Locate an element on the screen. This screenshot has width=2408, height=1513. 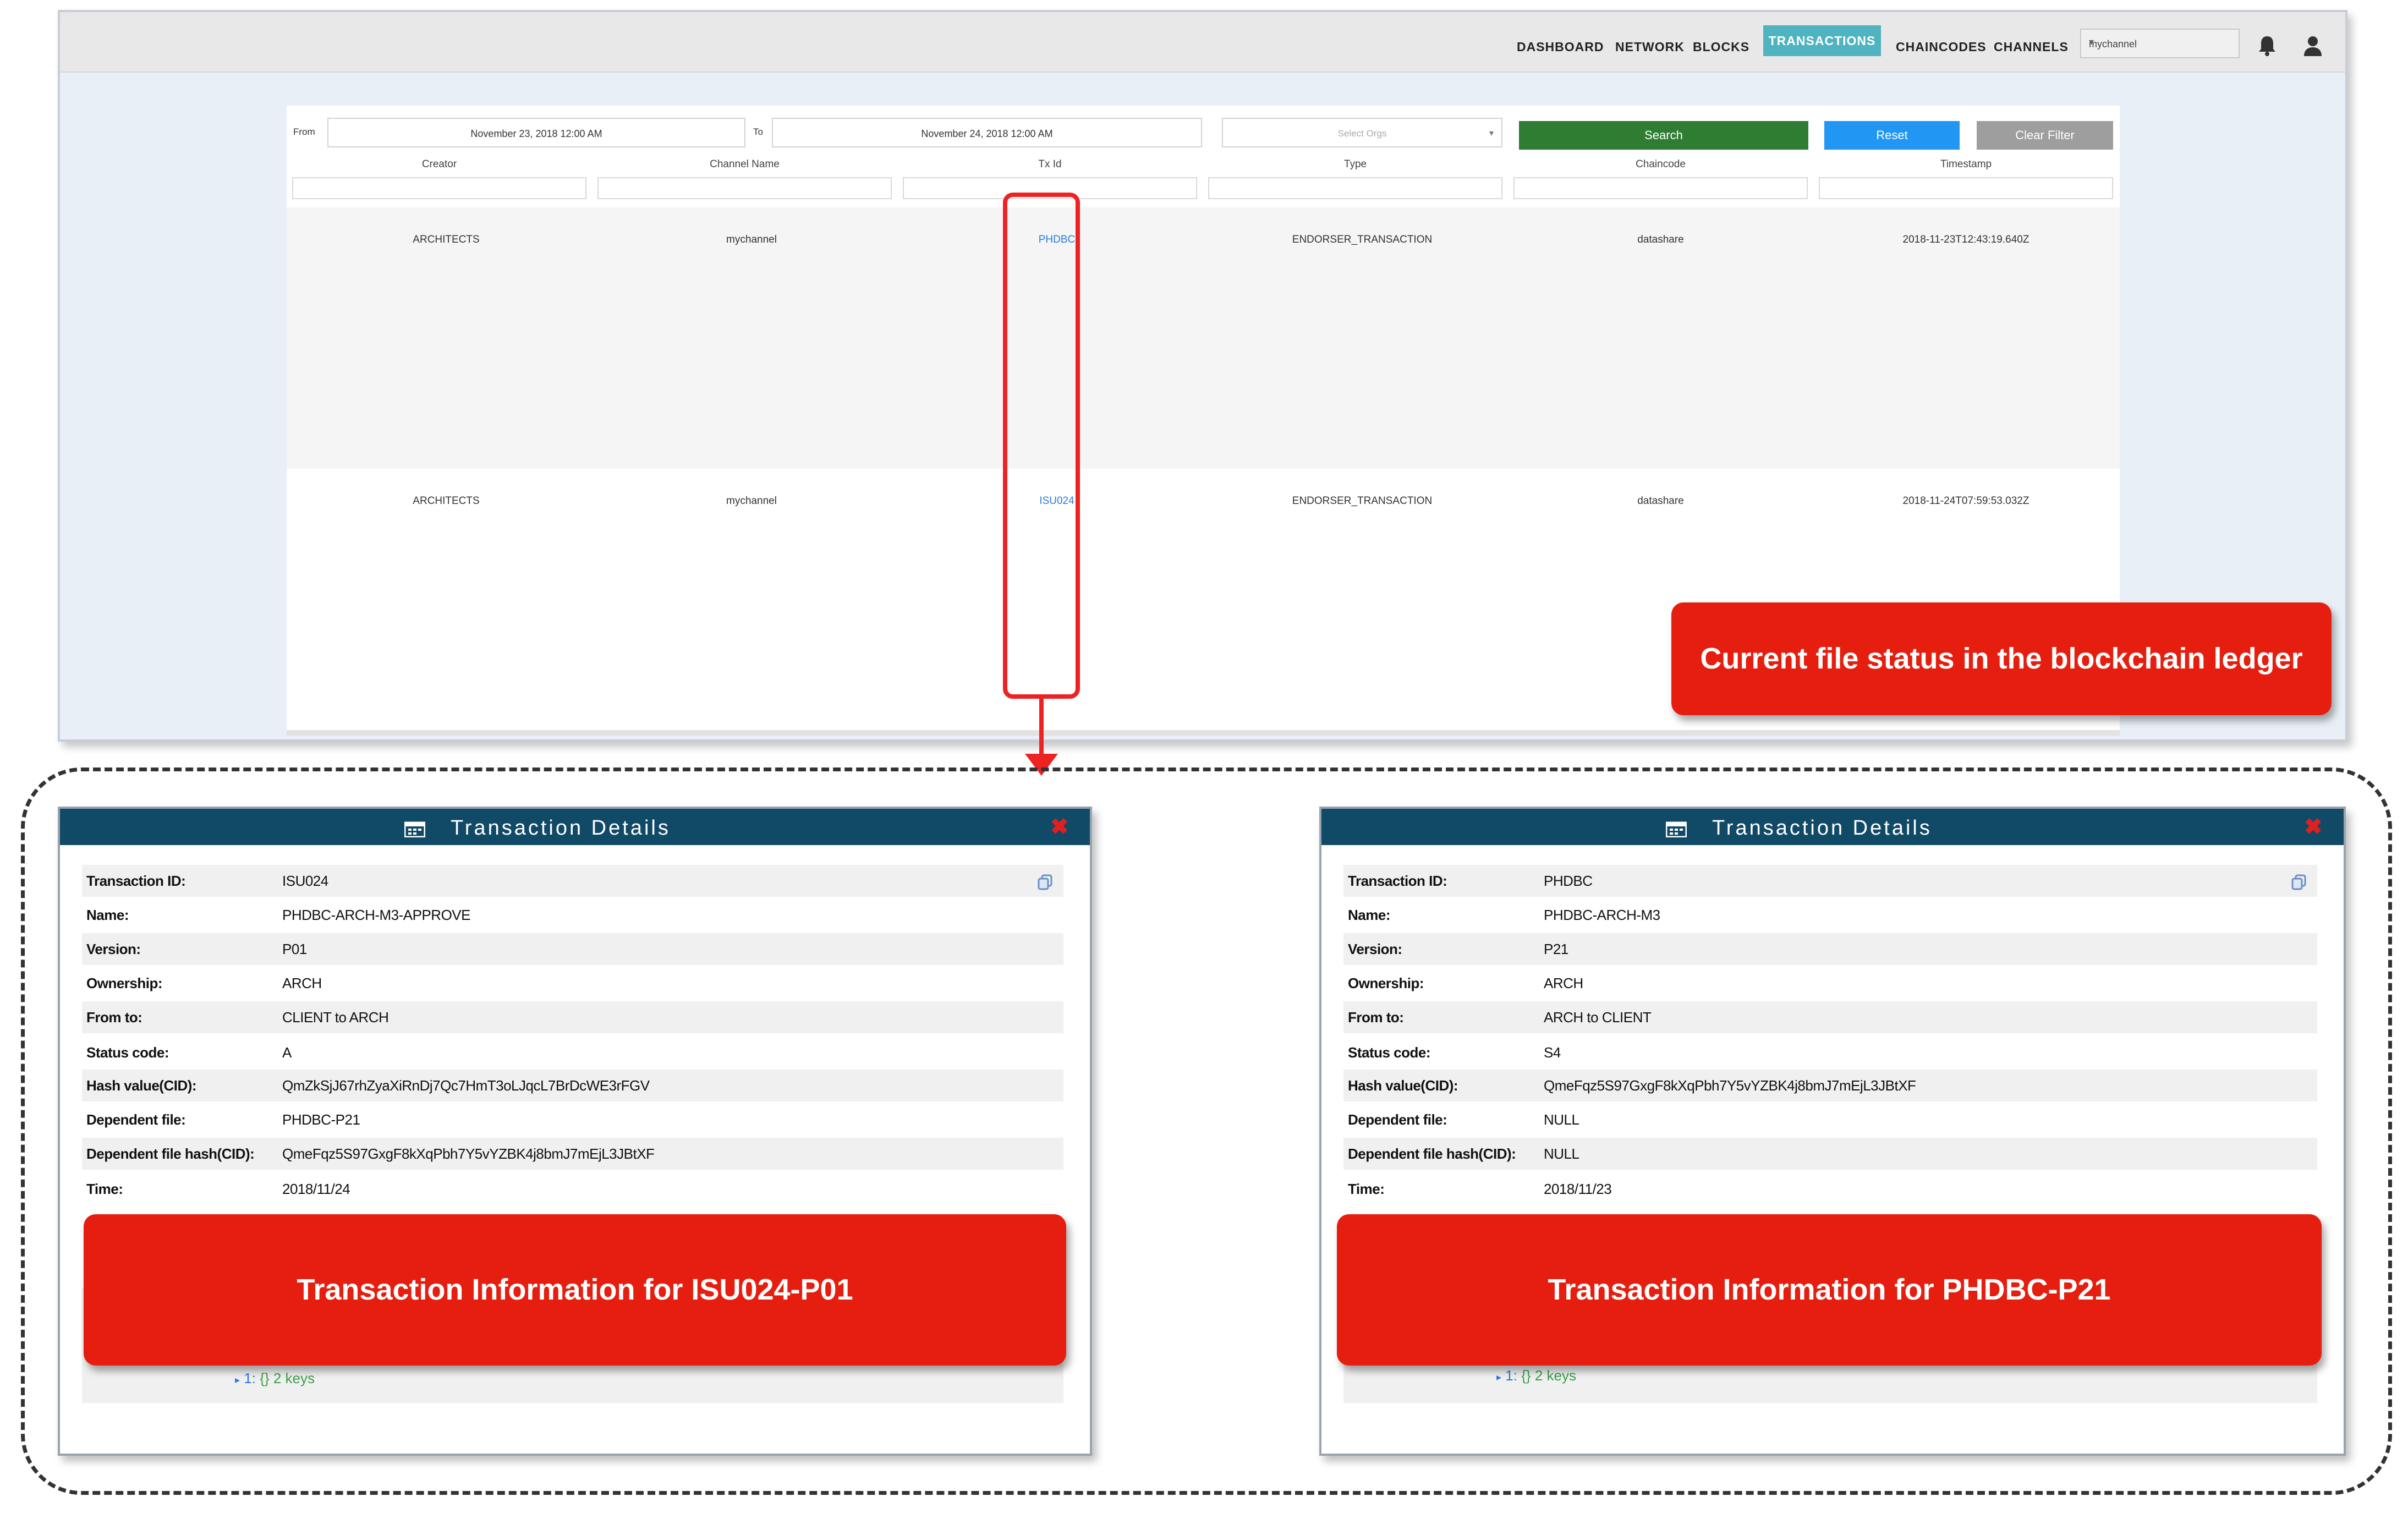
json-braces: {} is located at coordinates (1526, 1375).